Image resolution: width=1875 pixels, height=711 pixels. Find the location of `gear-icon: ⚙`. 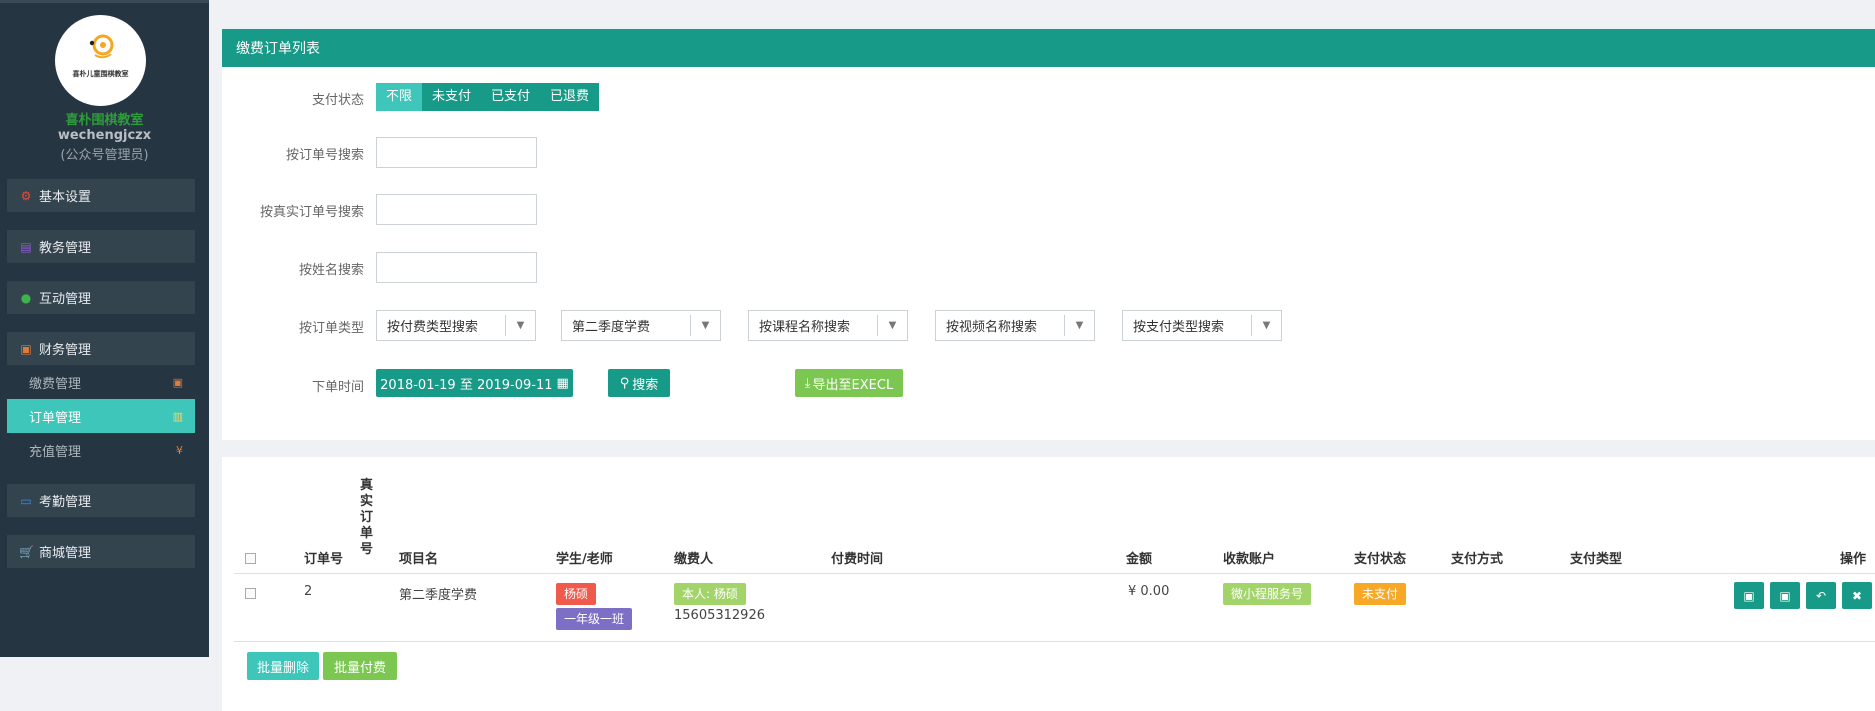

gear-icon: ⚙ is located at coordinates (26, 195).